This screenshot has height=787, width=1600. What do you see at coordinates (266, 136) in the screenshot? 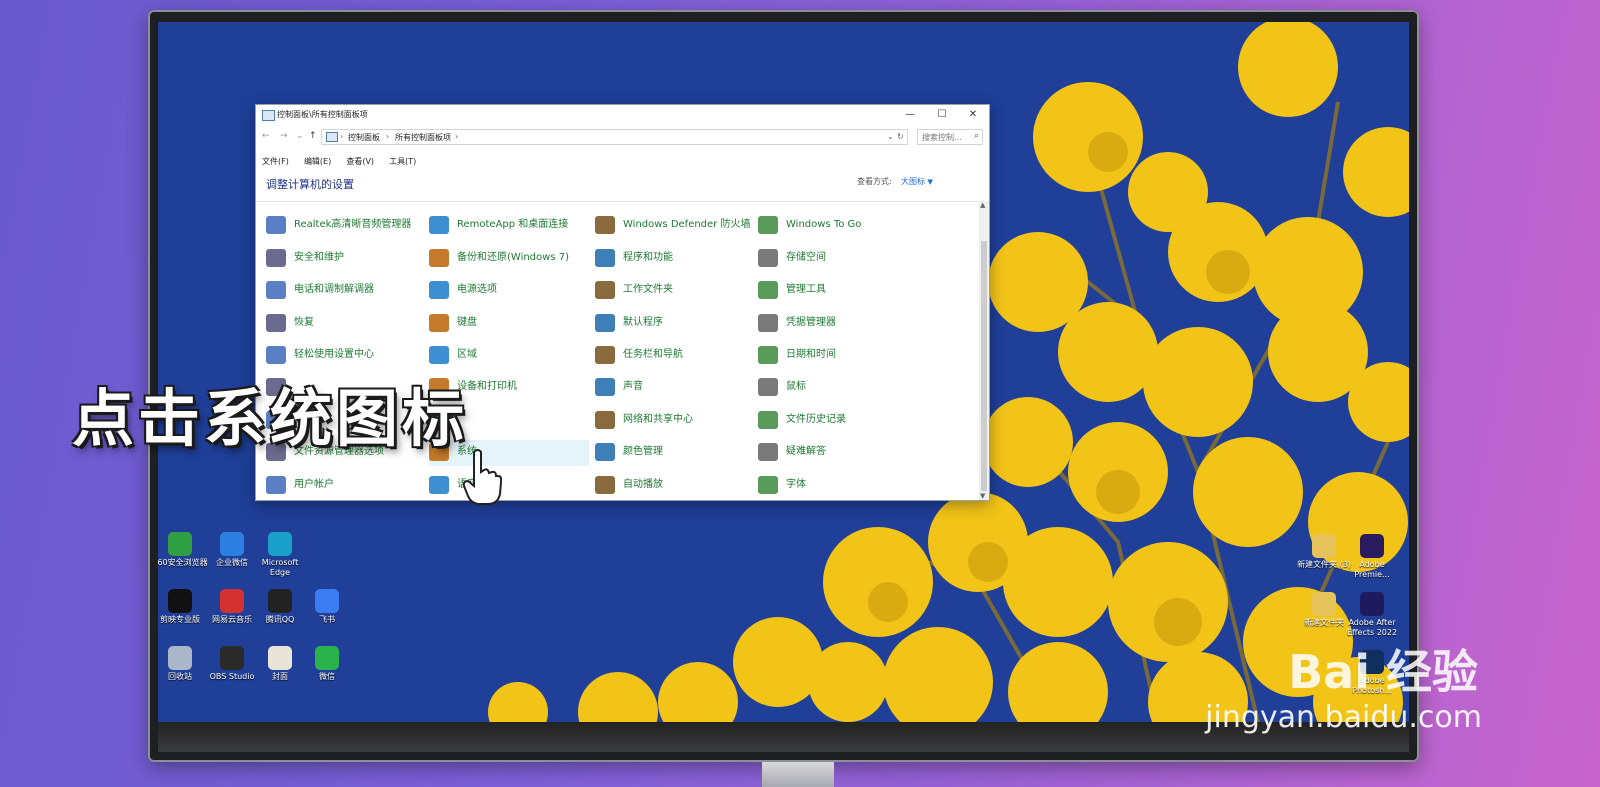
I see `back-arrow-icon: ←` at bounding box center [266, 136].